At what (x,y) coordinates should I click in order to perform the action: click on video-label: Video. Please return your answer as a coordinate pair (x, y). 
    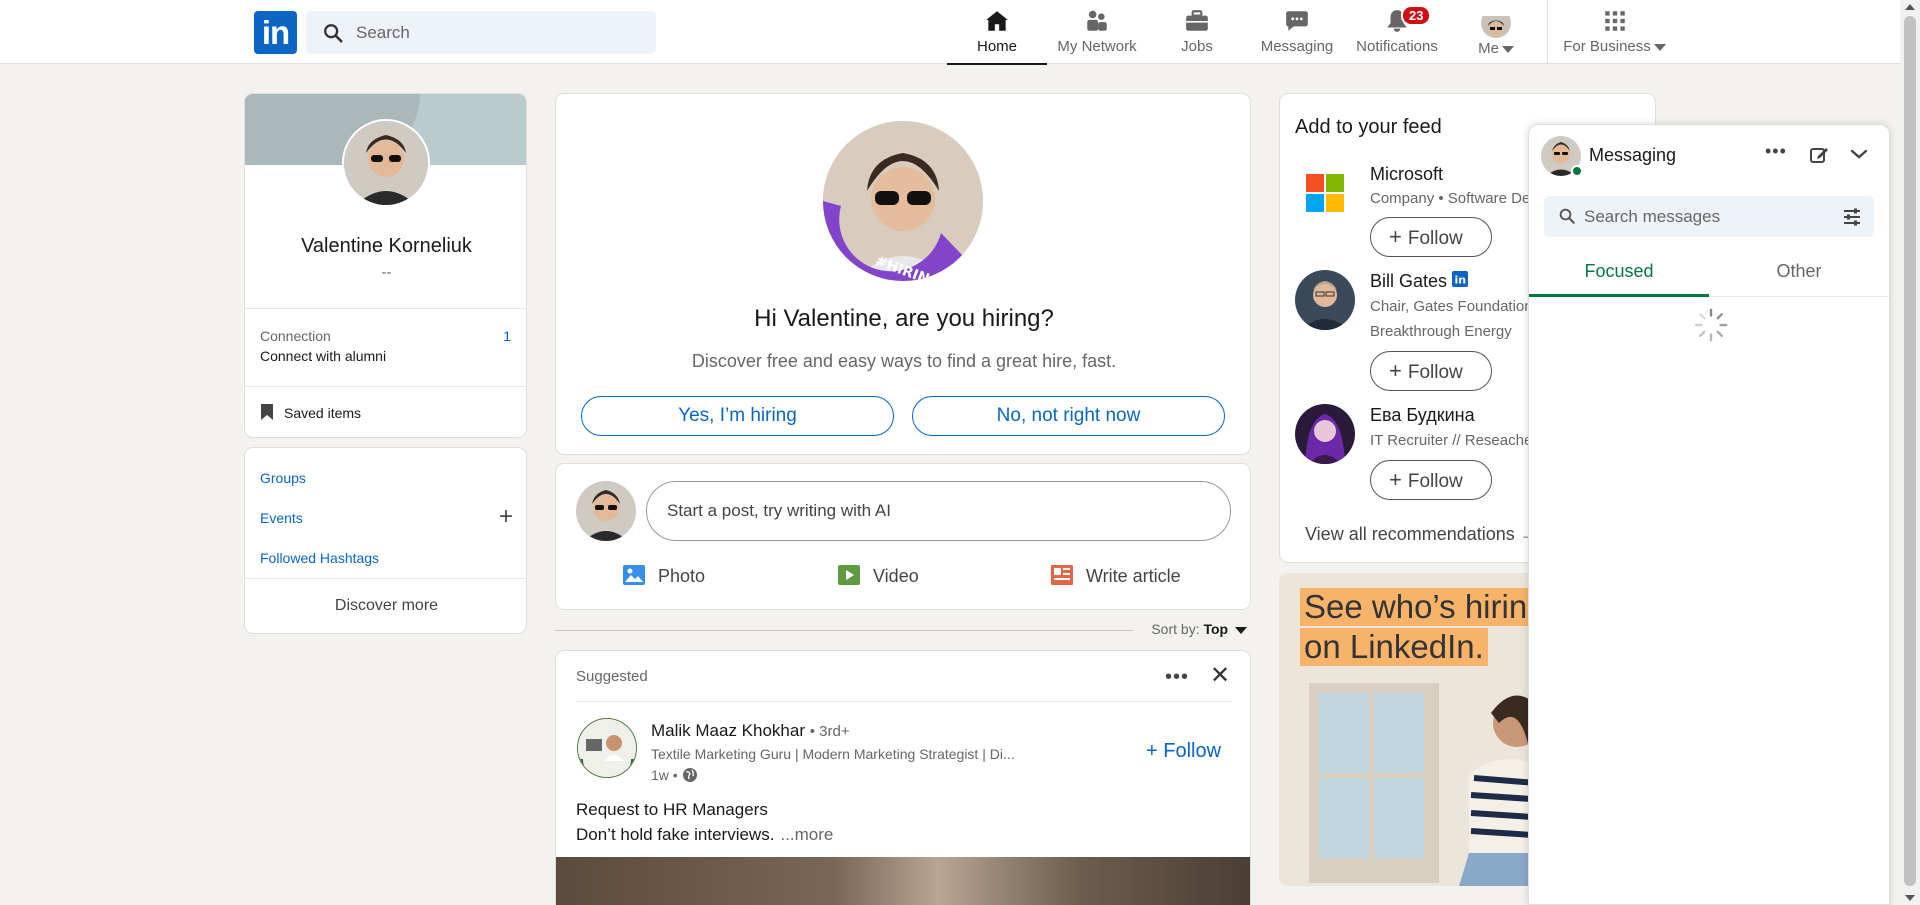
    Looking at the image, I should click on (896, 576).